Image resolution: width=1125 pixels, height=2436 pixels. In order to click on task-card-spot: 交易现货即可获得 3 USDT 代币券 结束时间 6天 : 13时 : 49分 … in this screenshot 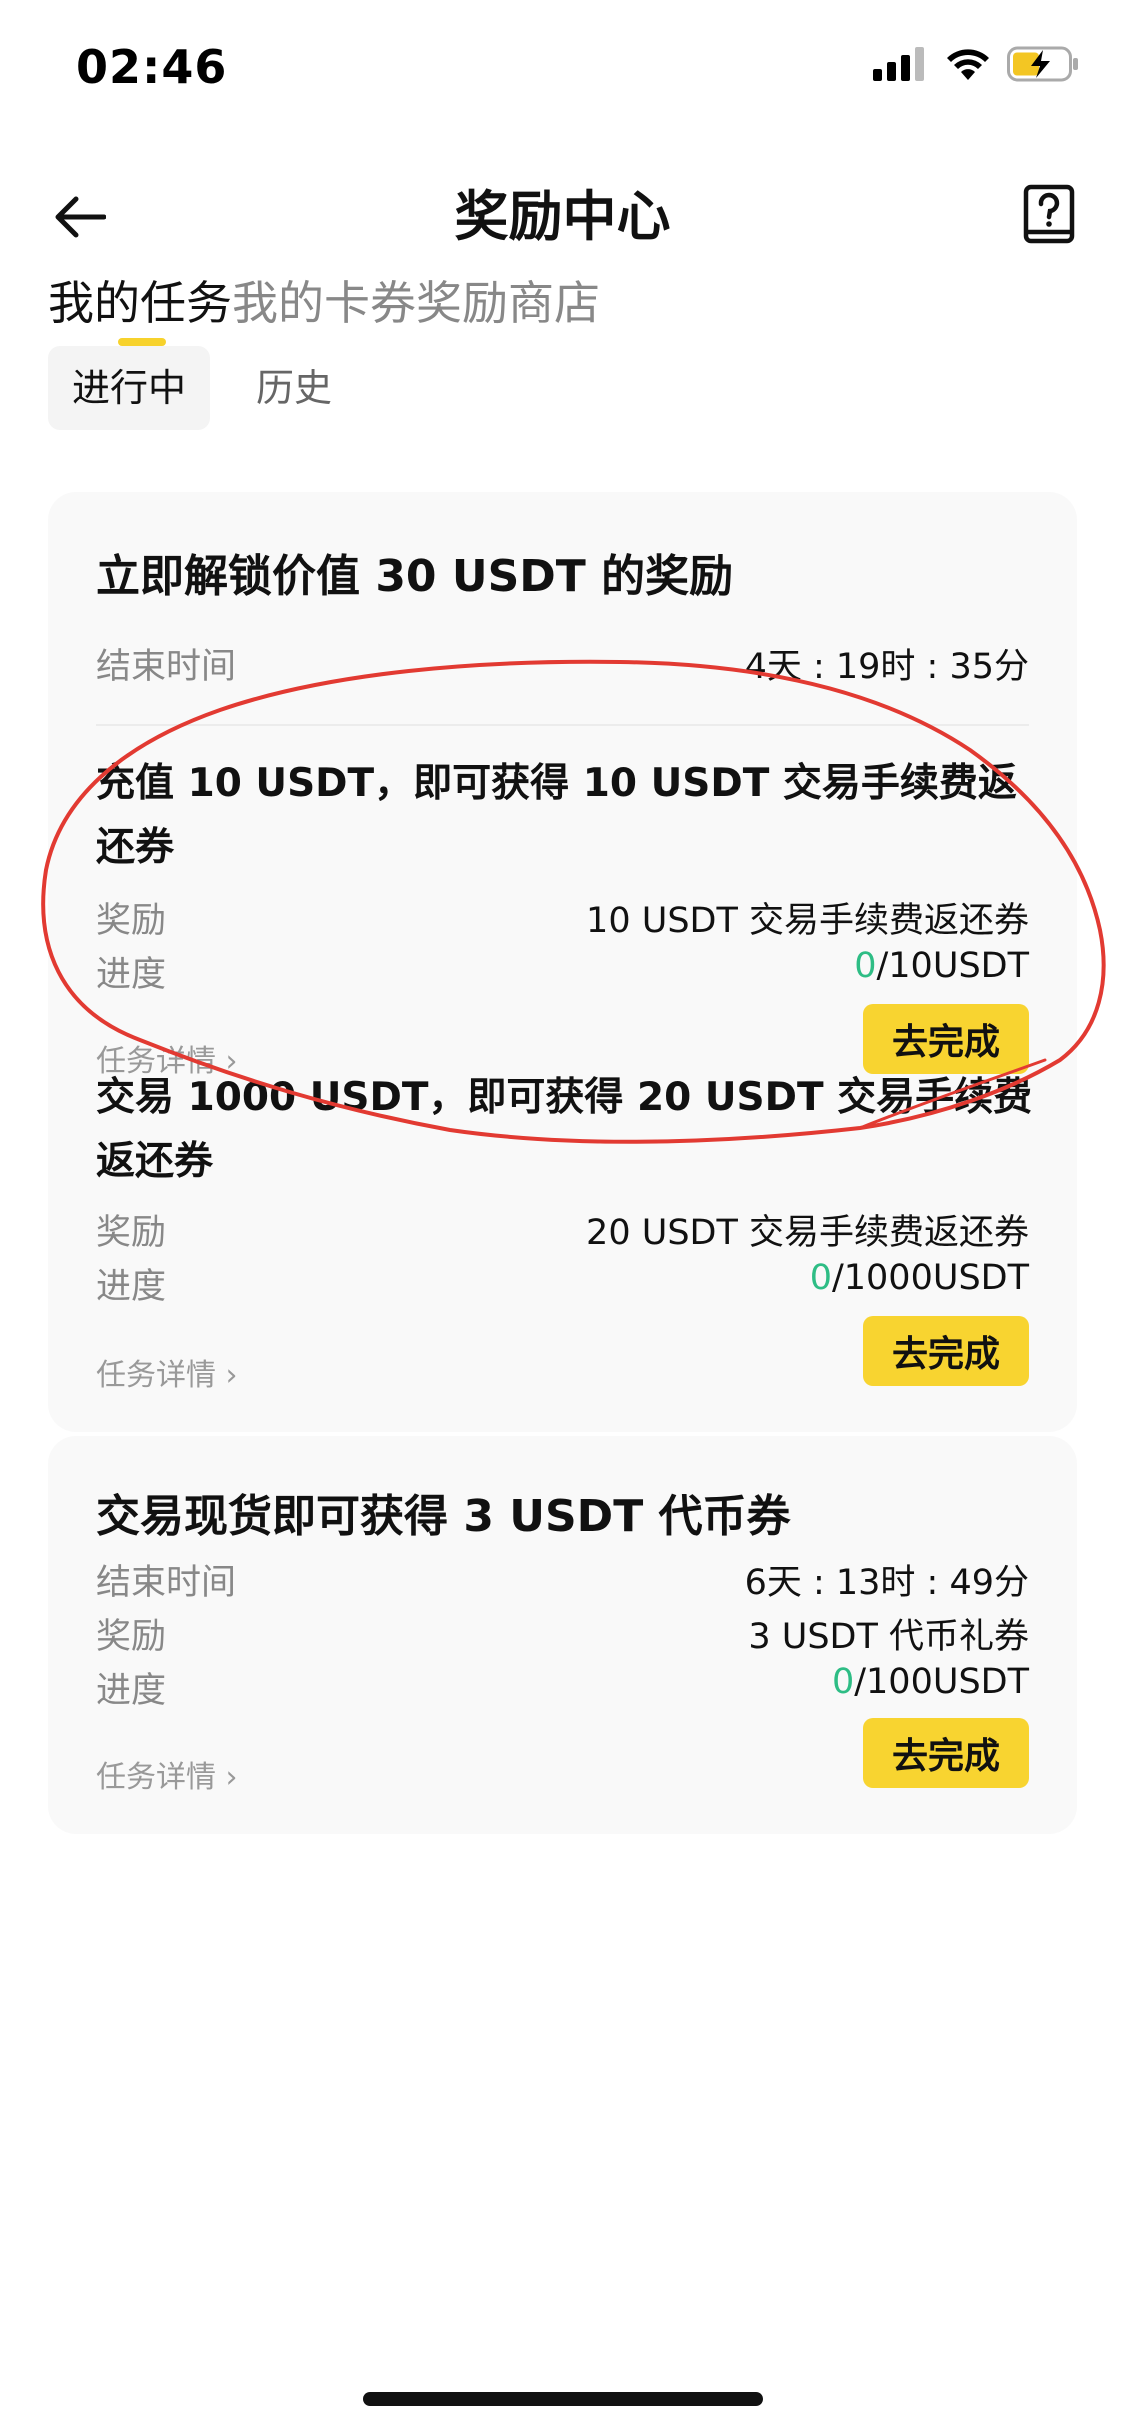, I will do `click(562, 1635)`.